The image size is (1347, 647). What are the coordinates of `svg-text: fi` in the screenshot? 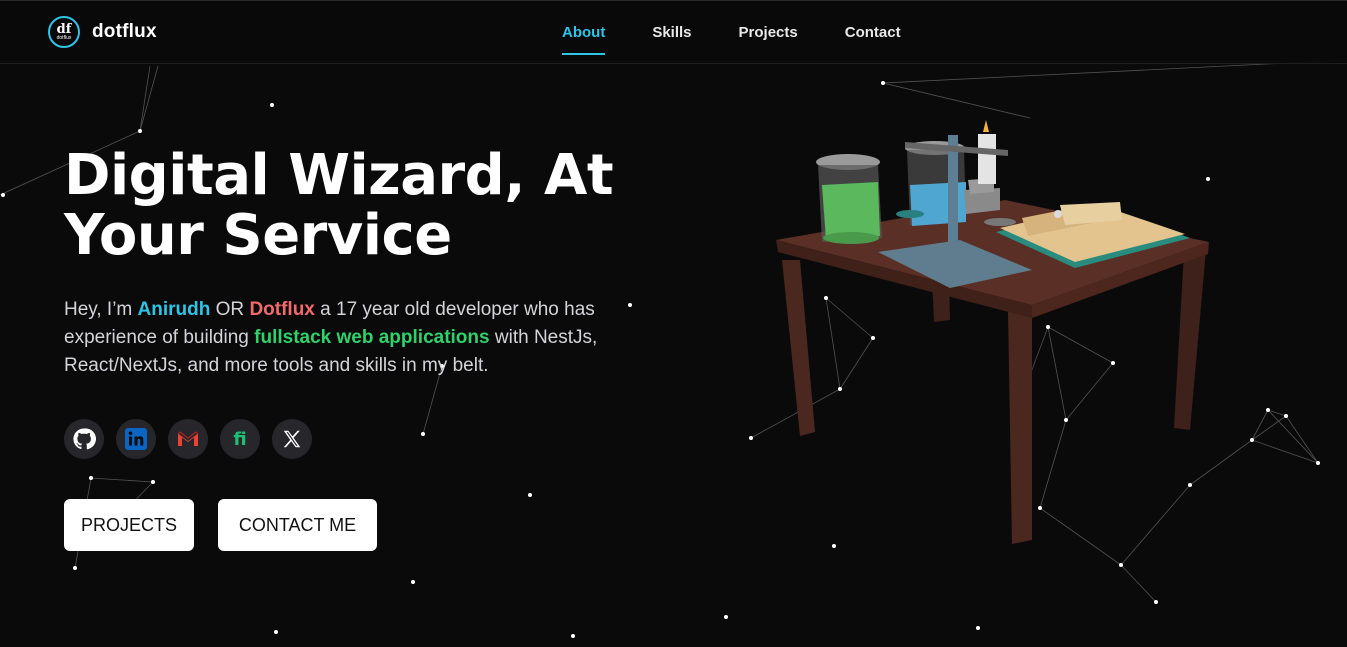 It's located at (239, 439).